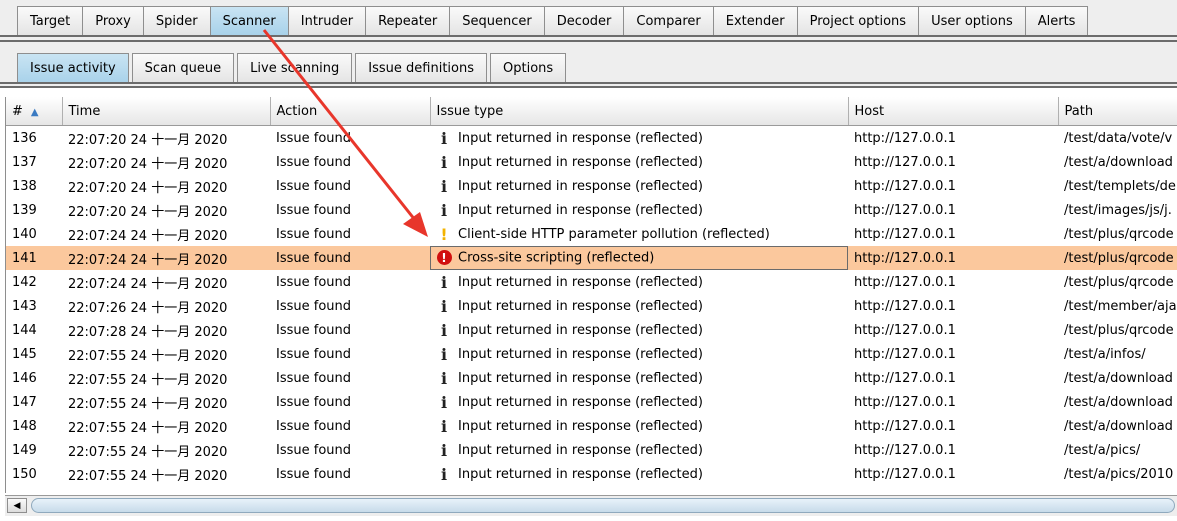  Describe the element at coordinates (17, 111) in the screenshot. I see `column-header-label: #` at that location.